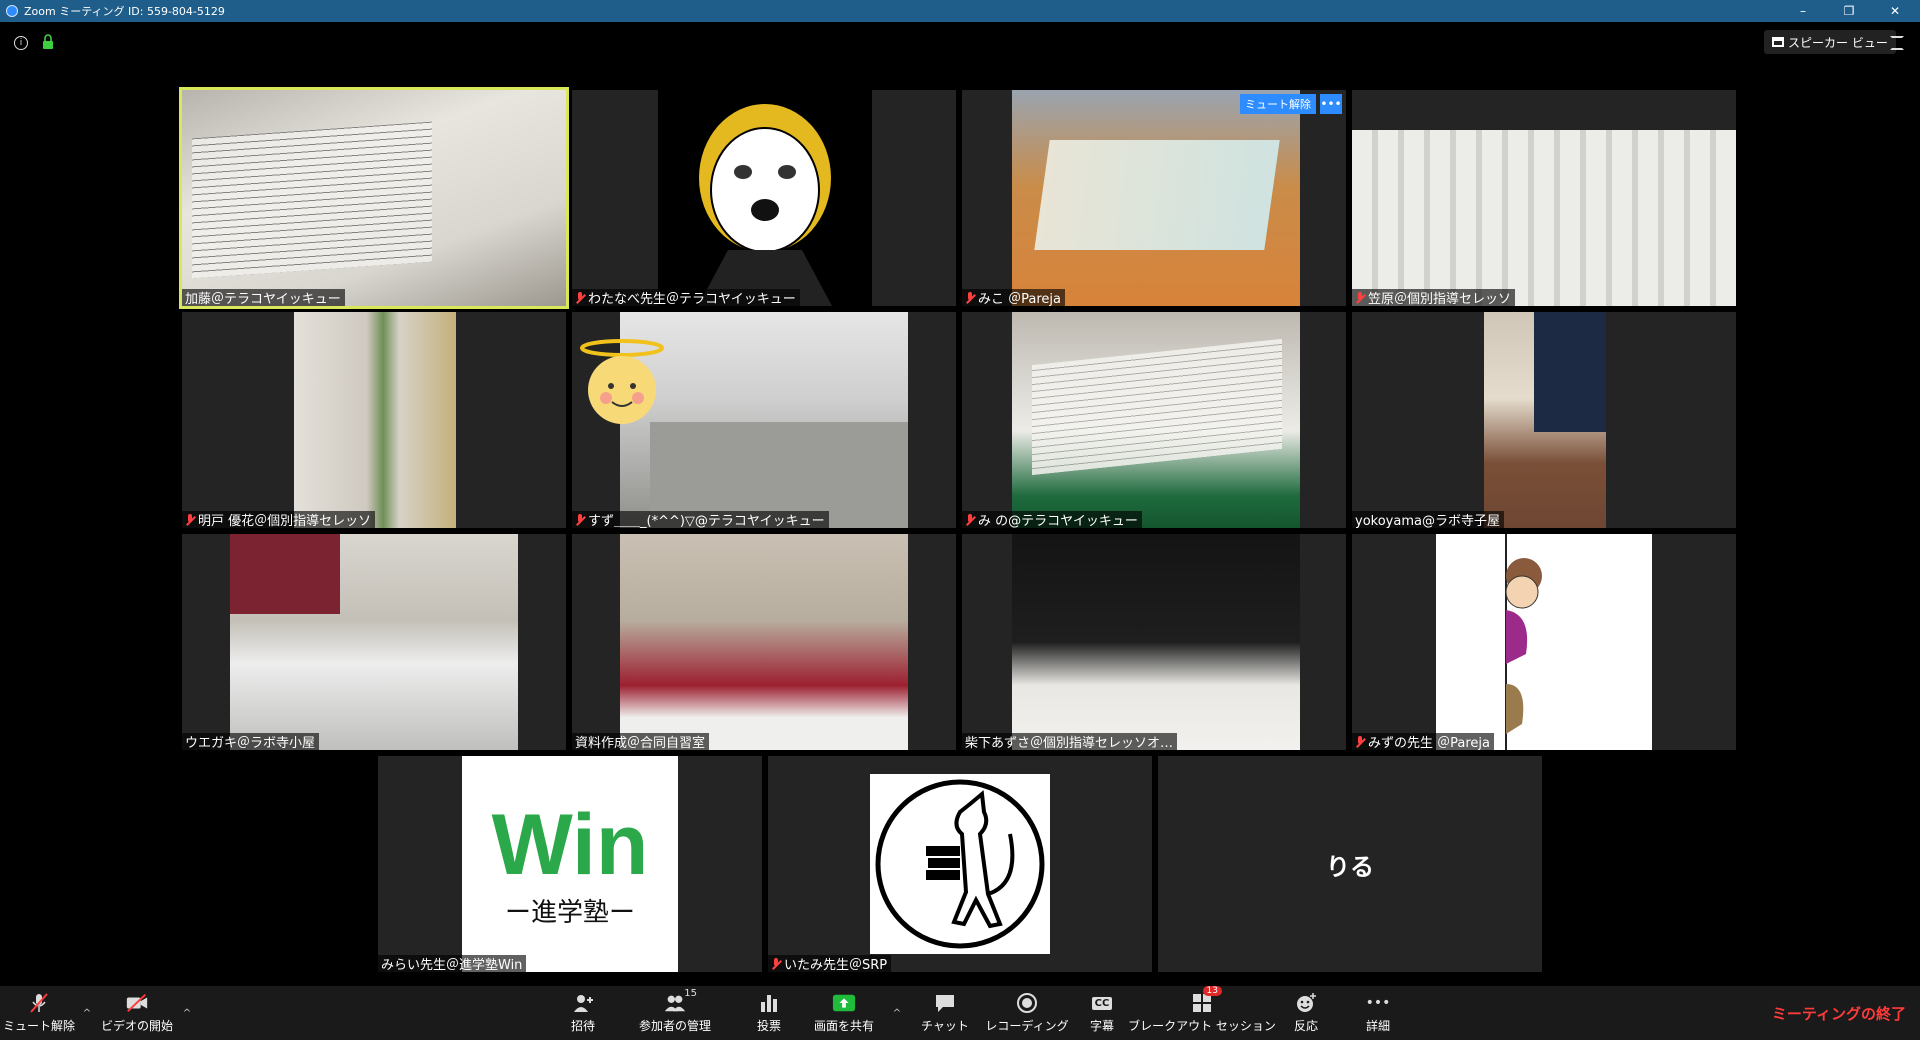 This screenshot has height=1040, width=1920. What do you see at coordinates (1331, 104) in the screenshot?
I see `tile-more-button: •••` at bounding box center [1331, 104].